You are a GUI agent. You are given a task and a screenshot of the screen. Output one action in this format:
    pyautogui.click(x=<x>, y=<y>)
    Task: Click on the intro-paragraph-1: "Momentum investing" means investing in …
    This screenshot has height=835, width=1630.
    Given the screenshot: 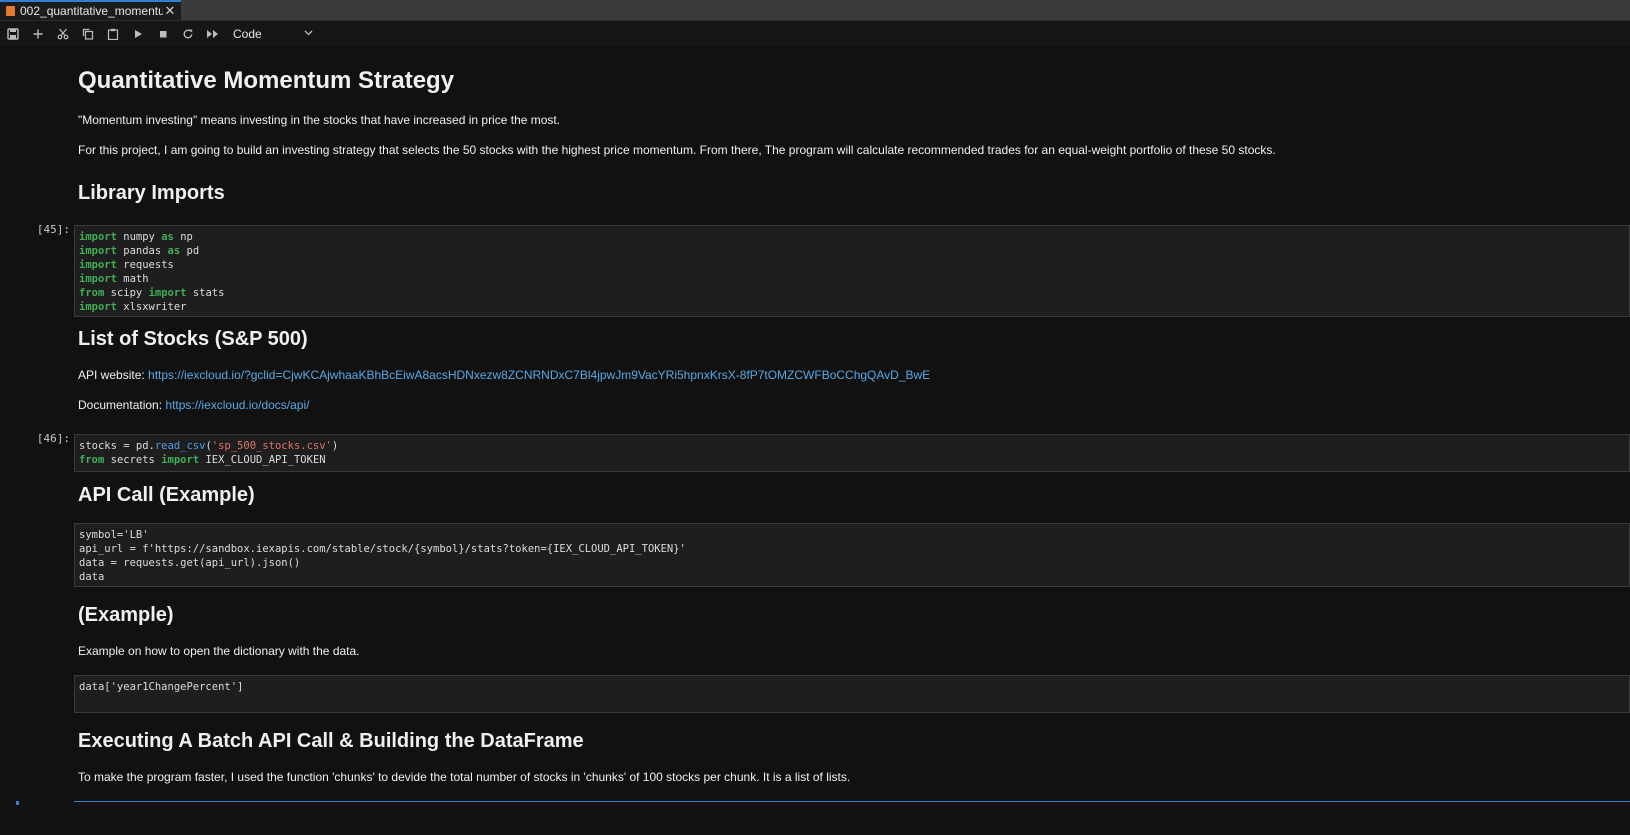 What is the action you would take?
    pyautogui.click(x=319, y=120)
    